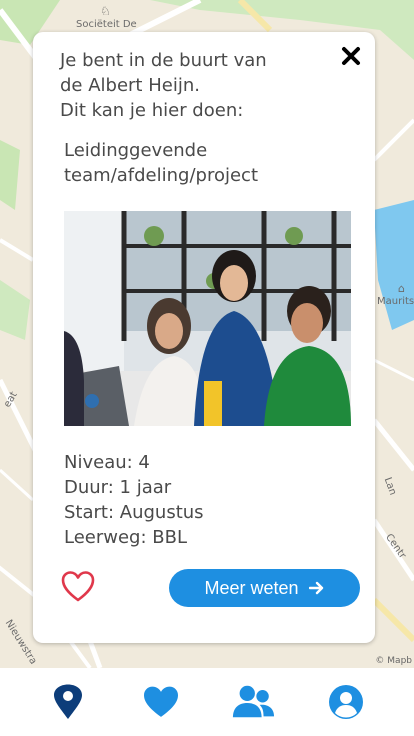 Image resolution: width=414 pixels, height=736 pixels. Describe the element at coordinates (401, 288) in the screenshot. I see `museum-icon: ⌂` at that location.